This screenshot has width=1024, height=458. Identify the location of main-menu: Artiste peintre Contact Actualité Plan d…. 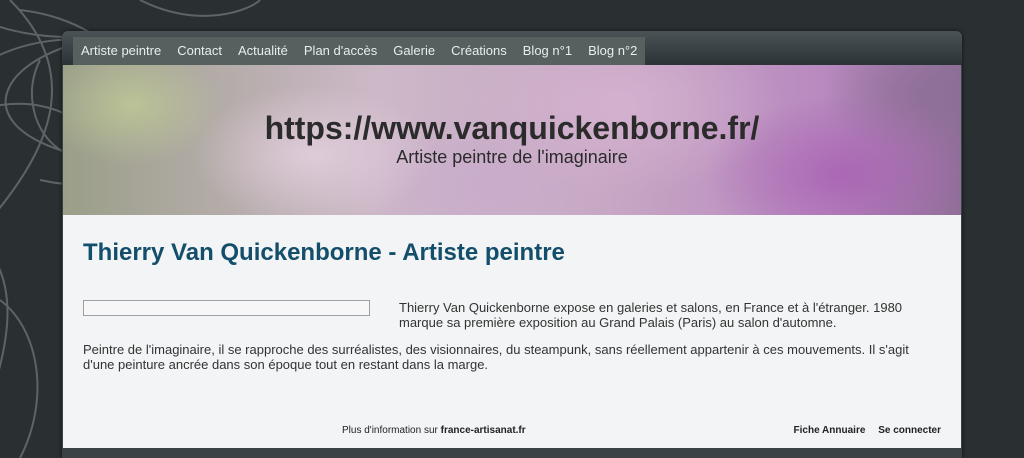
(359, 51).